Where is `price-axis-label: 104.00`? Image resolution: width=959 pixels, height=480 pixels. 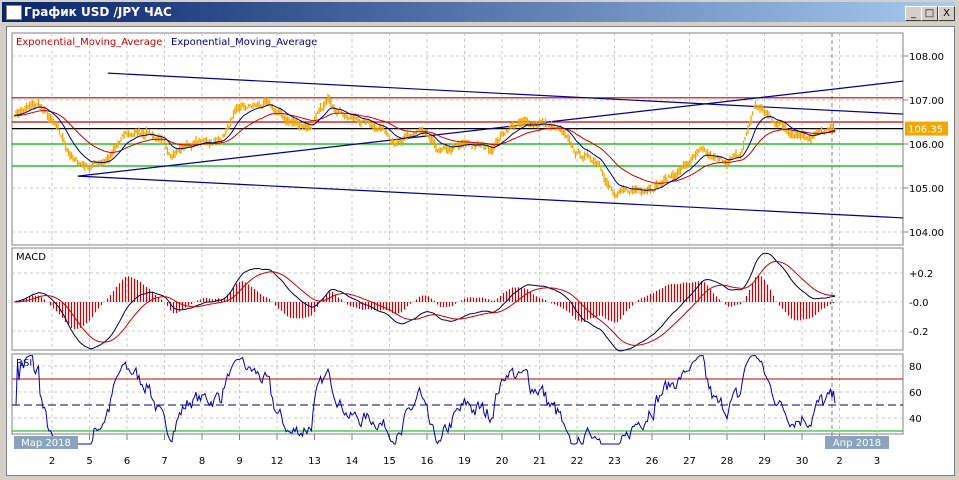 price-axis-label: 104.00 is located at coordinates (926, 233).